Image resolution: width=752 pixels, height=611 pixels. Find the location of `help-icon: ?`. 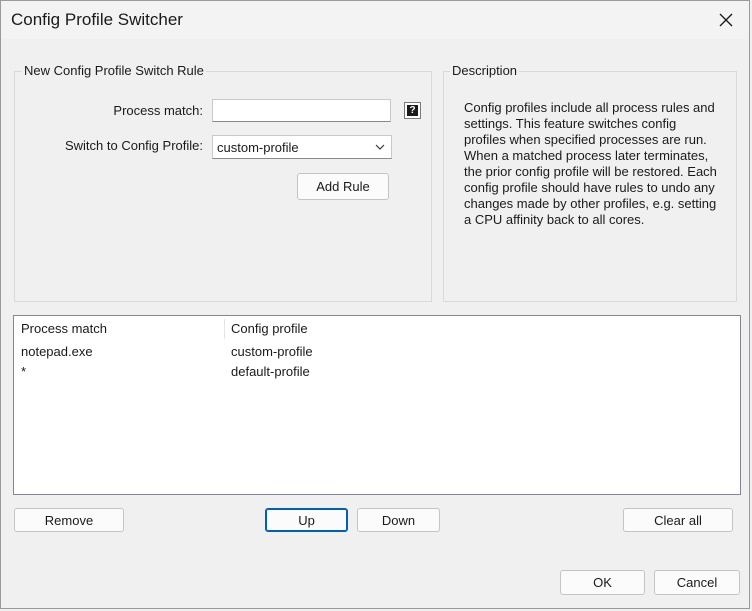

help-icon: ? is located at coordinates (412, 110).